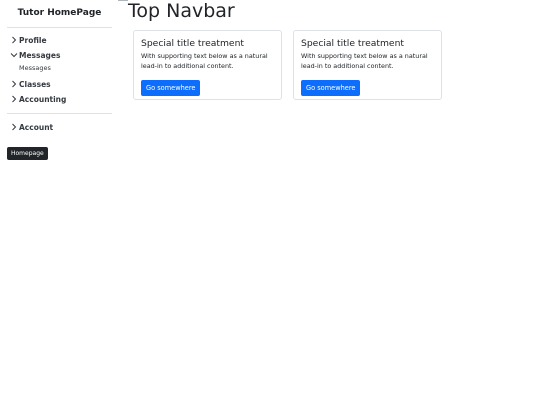  What do you see at coordinates (59, 13) in the screenshot?
I see `sidebar-brand: Tutor HomePage` at bounding box center [59, 13].